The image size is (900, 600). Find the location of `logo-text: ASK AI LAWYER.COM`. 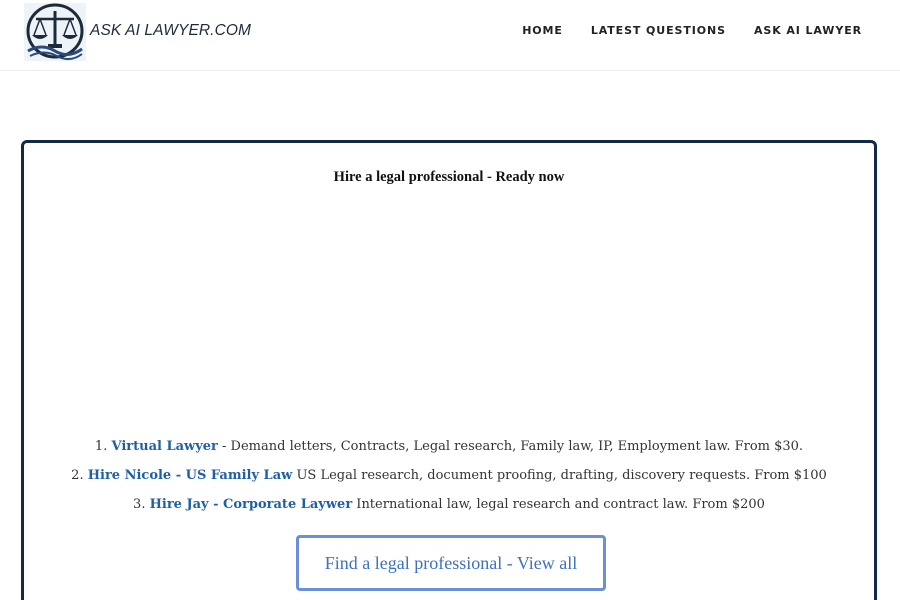

logo-text: ASK AI LAWYER.COM is located at coordinates (171, 30).